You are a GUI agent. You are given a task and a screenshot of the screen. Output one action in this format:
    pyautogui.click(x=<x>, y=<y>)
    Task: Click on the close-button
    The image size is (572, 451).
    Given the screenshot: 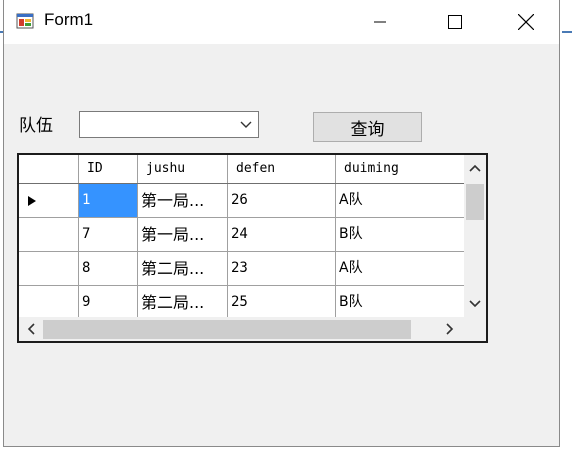 What is the action you would take?
    pyautogui.click(x=526, y=22)
    